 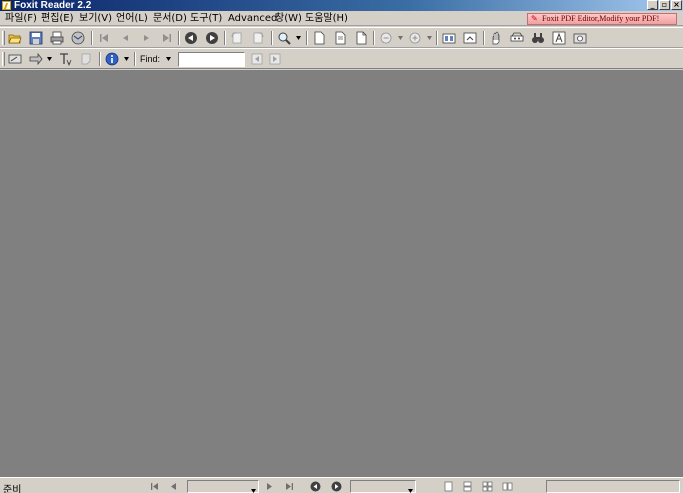 What do you see at coordinates (487, 486) in the screenshot?
I see `status-facing-icon` at bounding box center [487, 486].